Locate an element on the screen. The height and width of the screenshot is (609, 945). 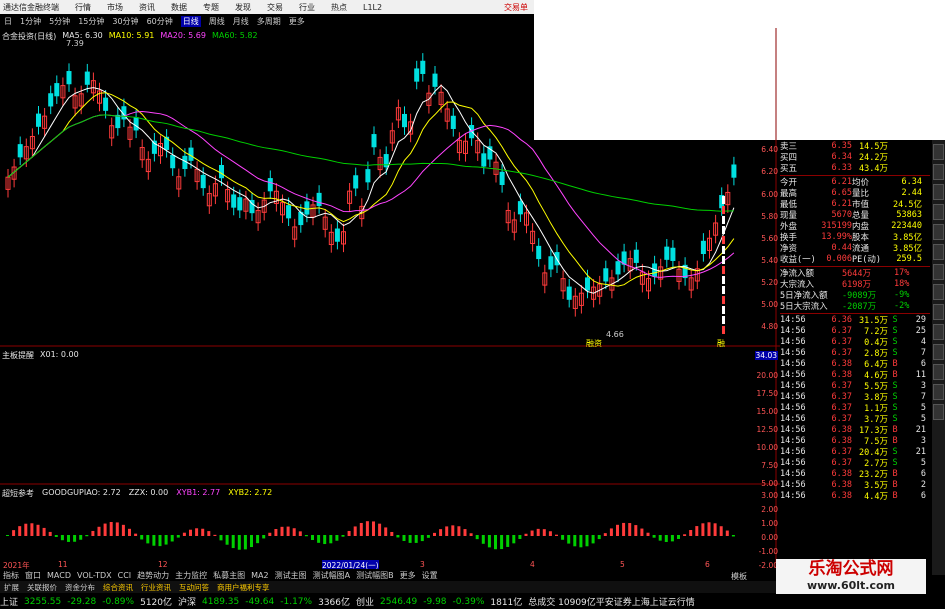
menu-item-market: 市场 is located at coordinates (115, 7).